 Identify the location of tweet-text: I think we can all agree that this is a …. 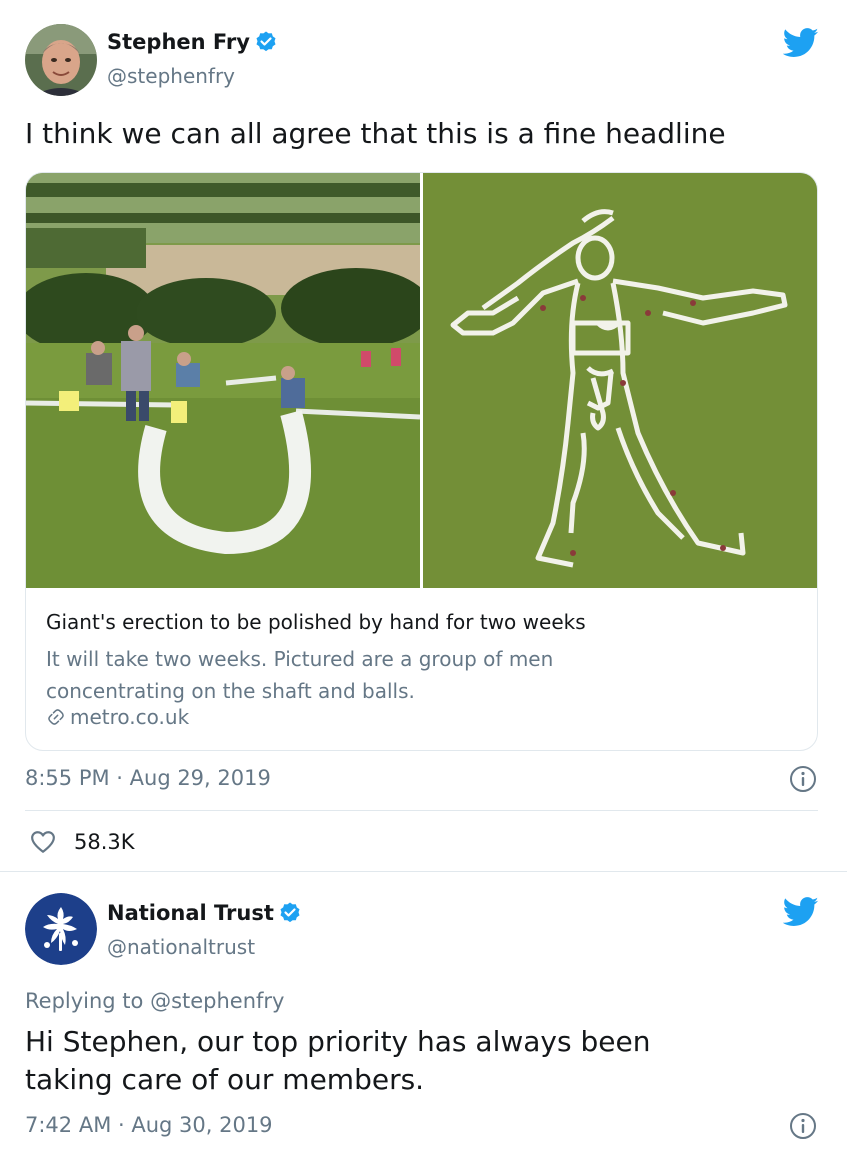
(375, 133).